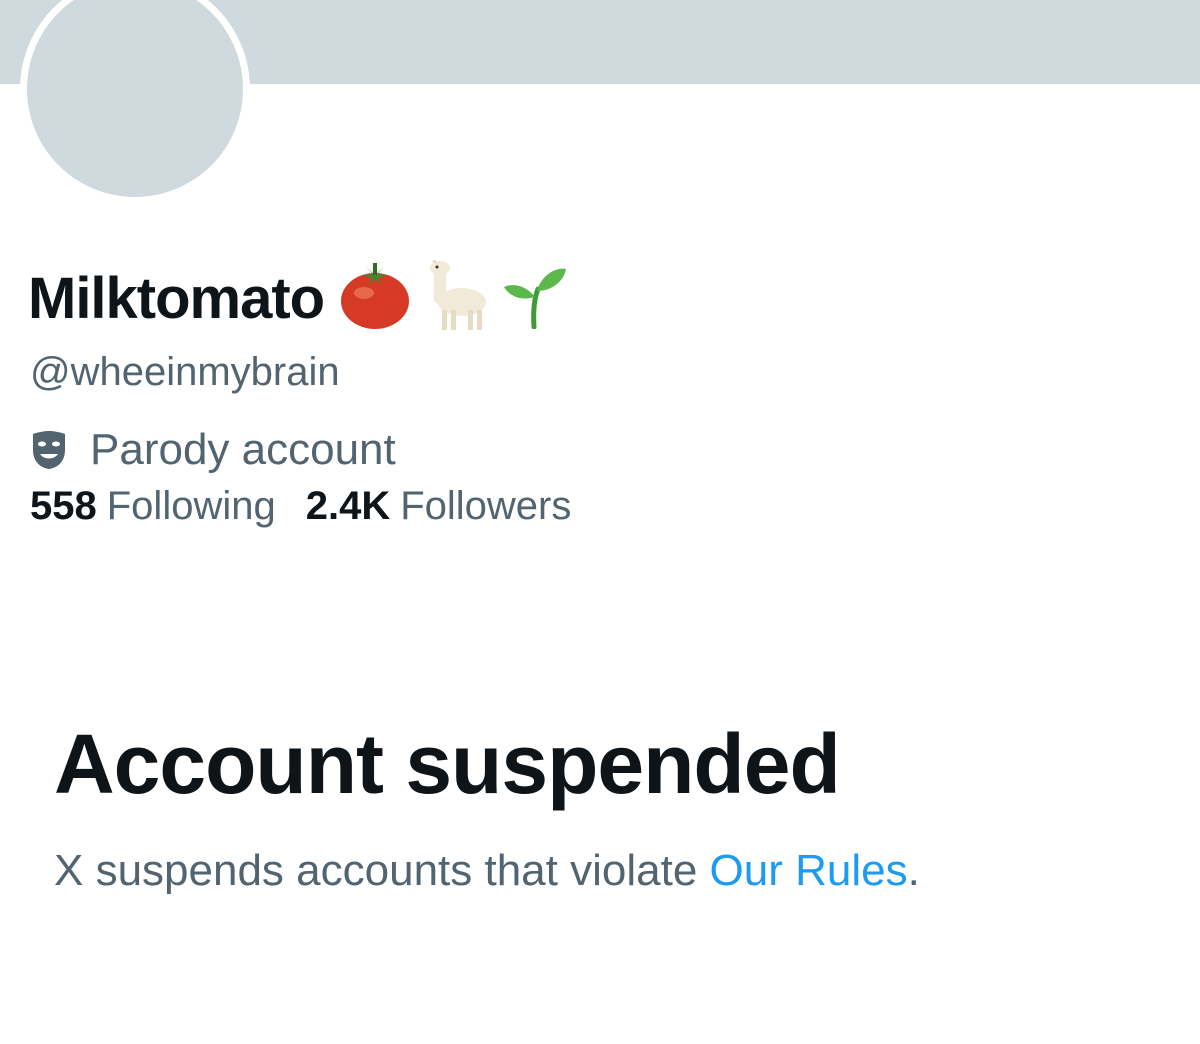 Image resolution: width=1200 pixels, height=1044 pixels. Describe the element at coordinates (176, 298) in the screenshot. I see `display-name: Milktomato` at that location.